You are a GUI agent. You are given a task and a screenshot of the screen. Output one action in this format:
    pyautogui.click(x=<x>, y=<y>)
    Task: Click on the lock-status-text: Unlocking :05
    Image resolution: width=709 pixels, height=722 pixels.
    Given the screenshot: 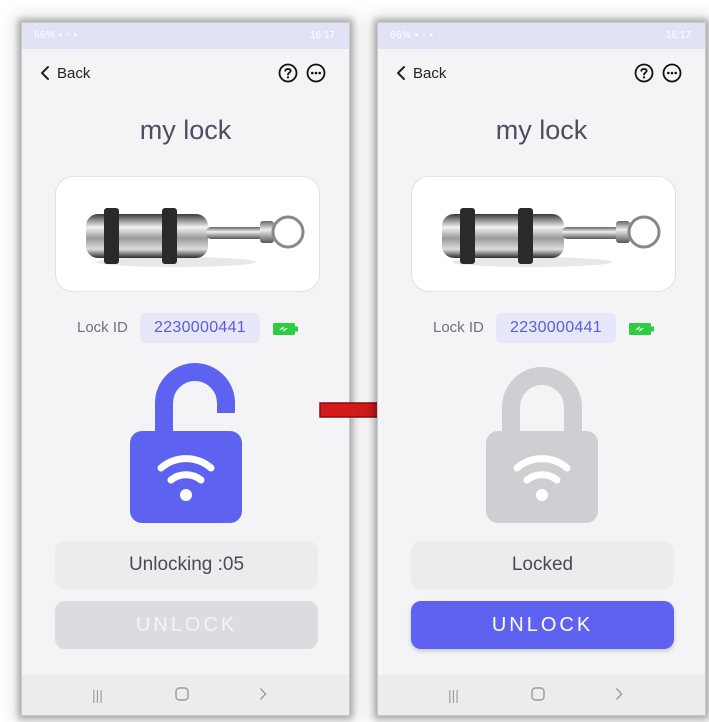 What is the action you would take?
    pyautogui.click(x=186, y=565)
    